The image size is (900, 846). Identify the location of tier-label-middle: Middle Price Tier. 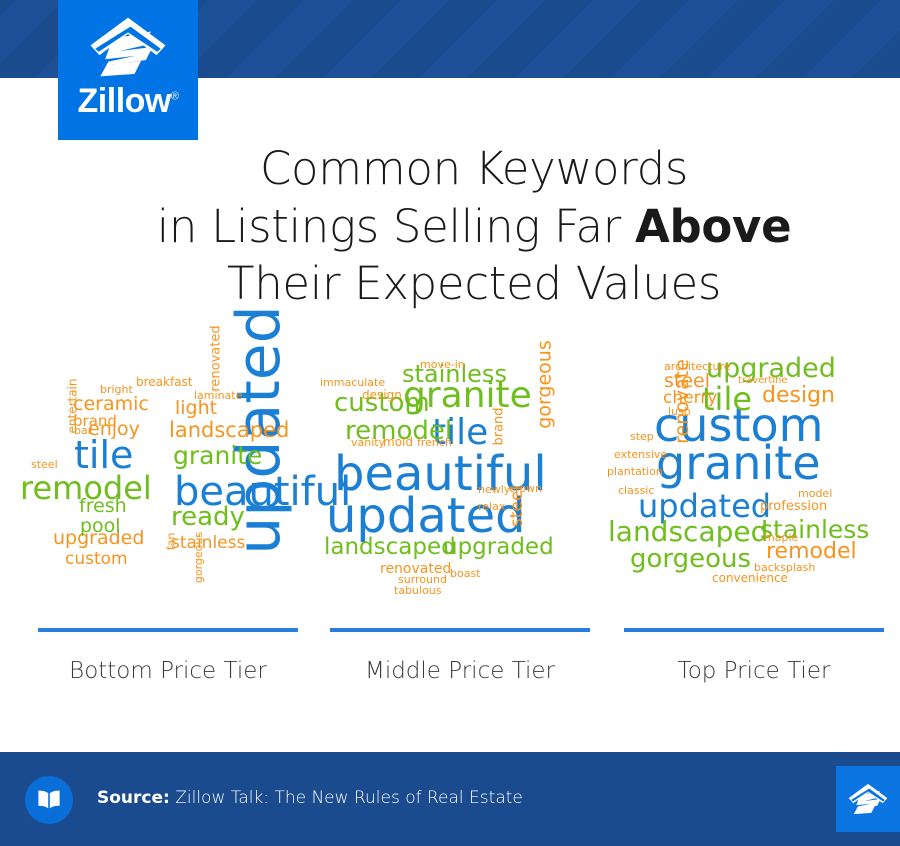
(460, 671).